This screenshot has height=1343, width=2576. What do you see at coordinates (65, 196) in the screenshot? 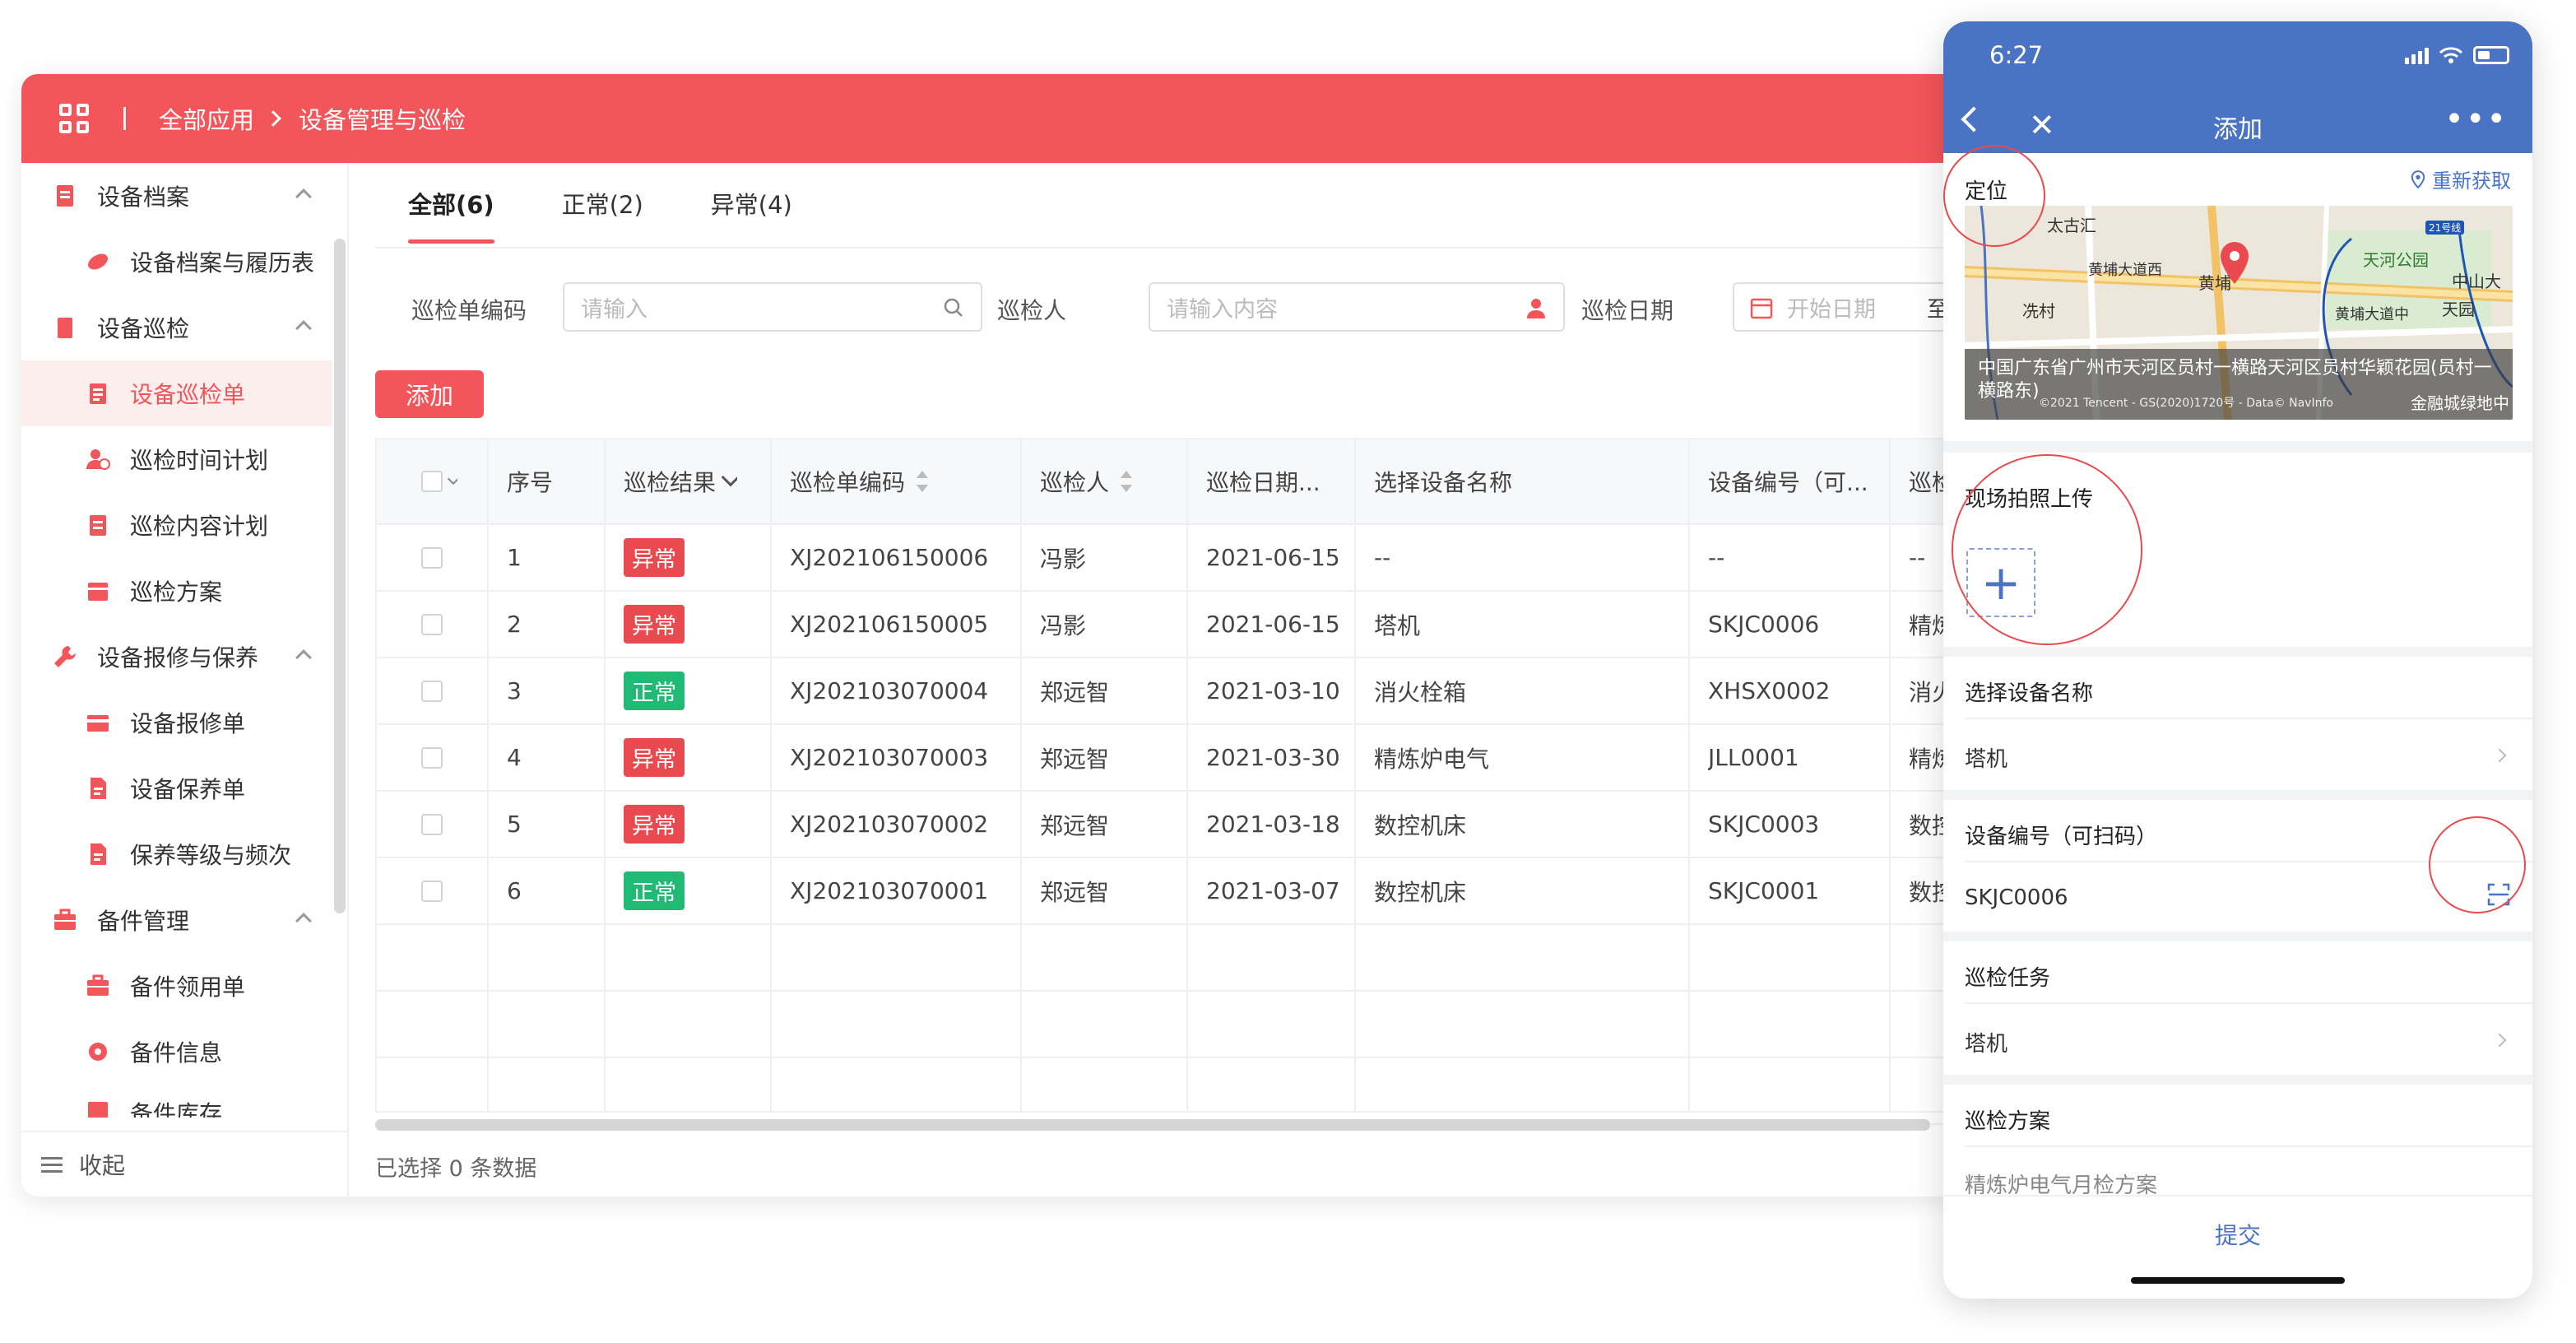
I see `file-icon` at bounding box center [65, 196].